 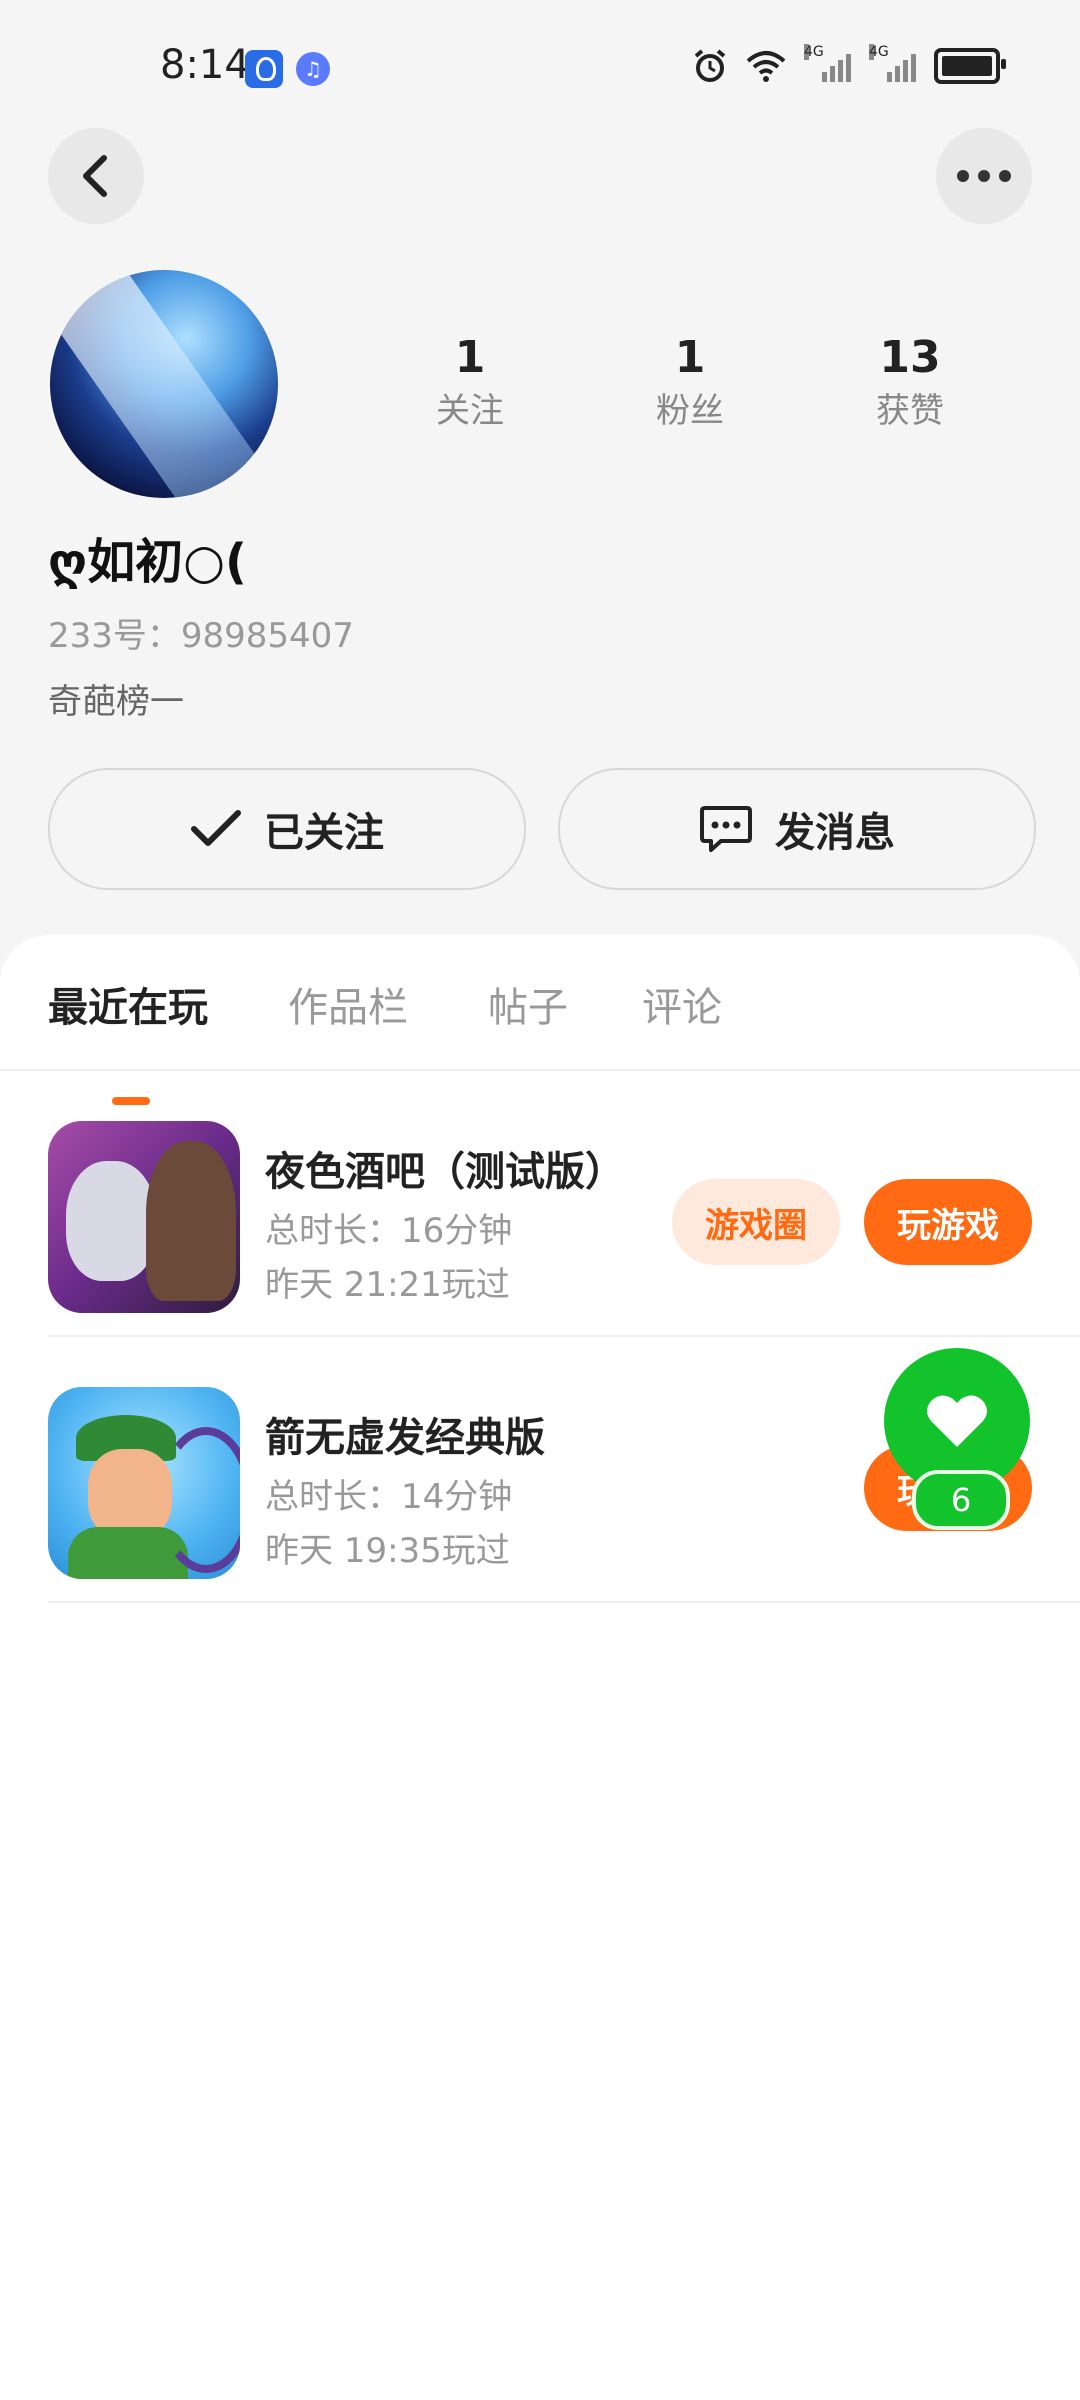 I want to click on profile-stats: 1 关注 1 粉丝 13 获赞, so click(x=690, y=383).